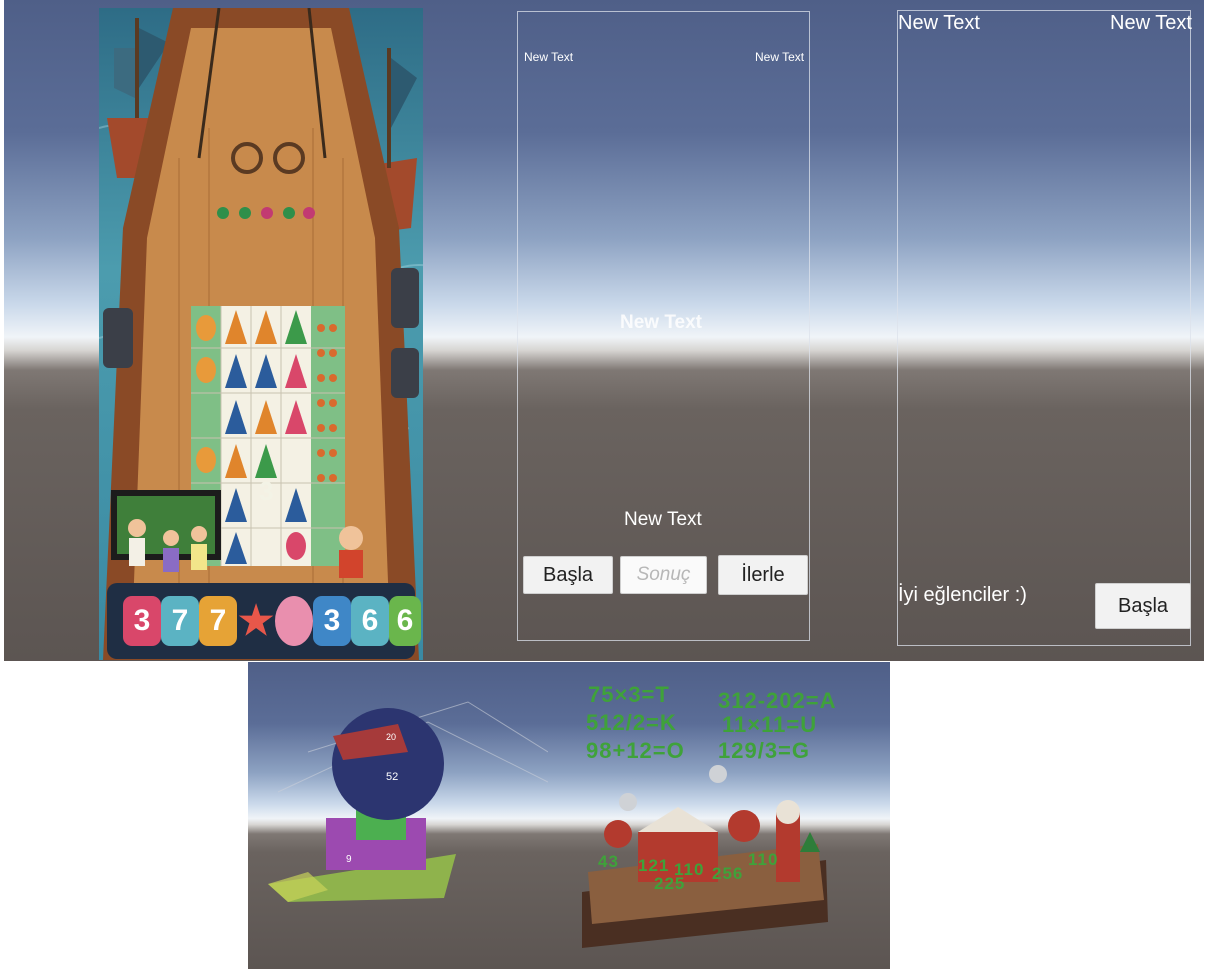 Image resolution: width=1206 pixels, height=969 pixels. I want to click on welcome-message: İyi eğlenciler :), so click(962, 595).